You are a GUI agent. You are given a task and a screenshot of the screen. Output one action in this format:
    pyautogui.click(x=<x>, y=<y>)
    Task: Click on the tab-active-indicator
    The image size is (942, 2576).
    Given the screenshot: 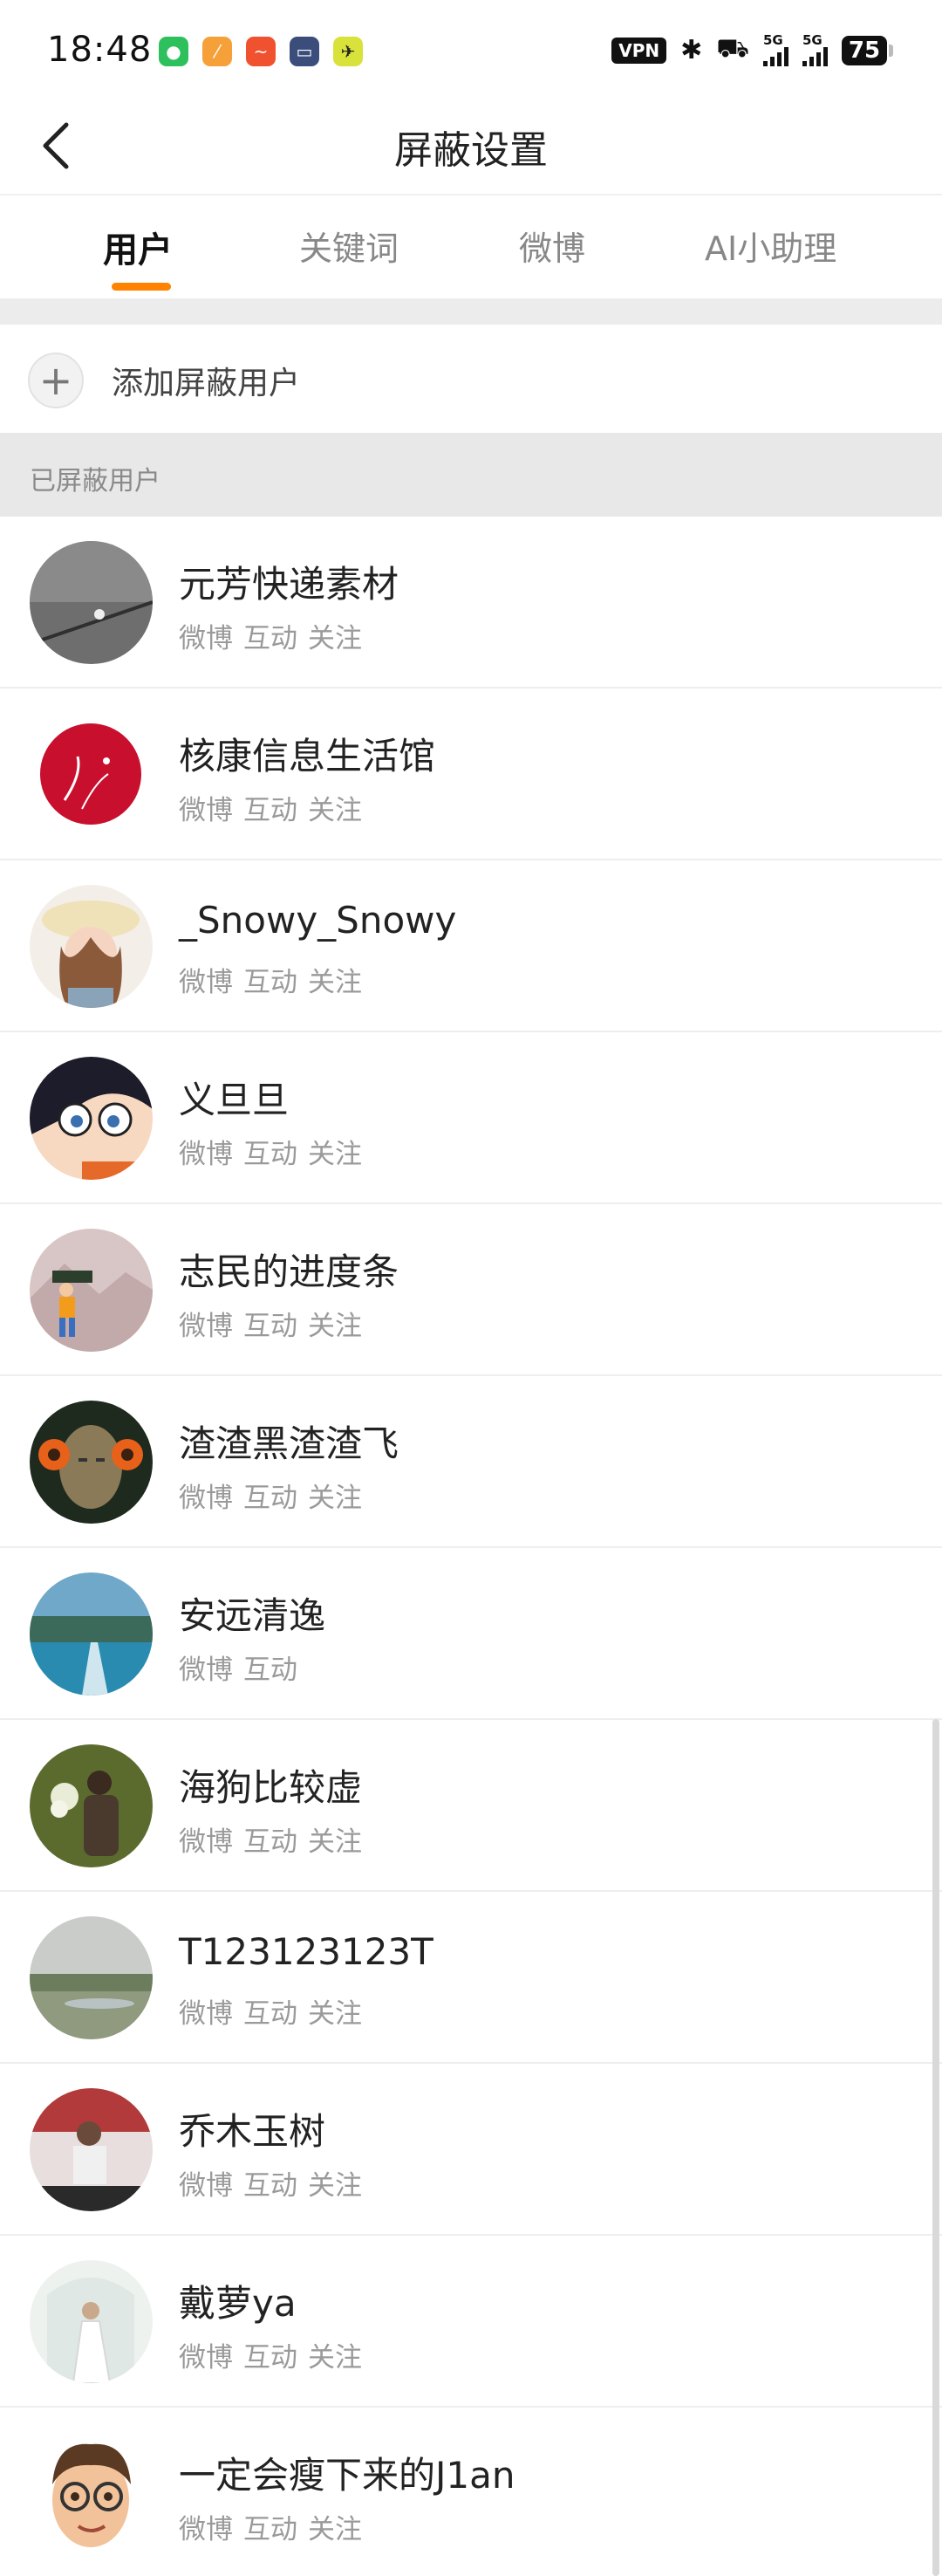 What is the action you would take?
    pyautogui.click(x=141, y=287)
    